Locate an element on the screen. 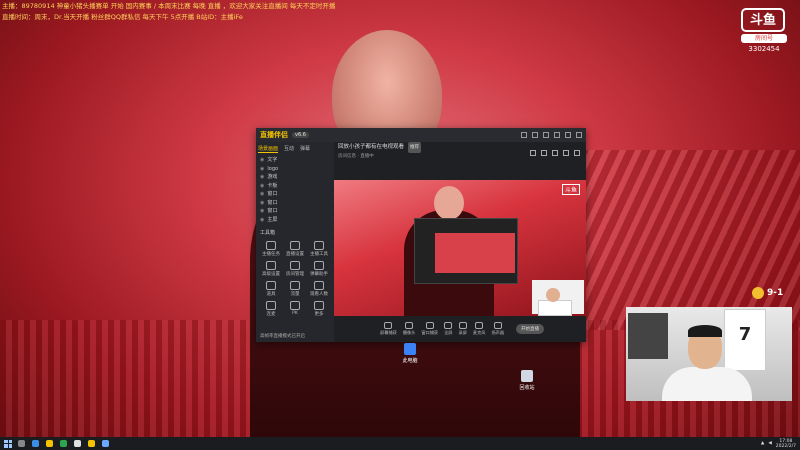 The width and height of the screenshot is (800, 450). close-icon is located at coordinates (579, 135).